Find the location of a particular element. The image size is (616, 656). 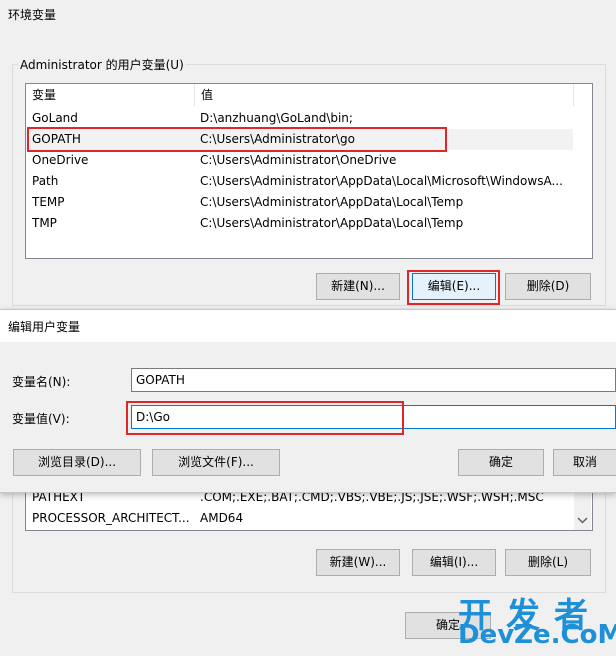

variable-name: TEMP is located at coordinates (48, 202).